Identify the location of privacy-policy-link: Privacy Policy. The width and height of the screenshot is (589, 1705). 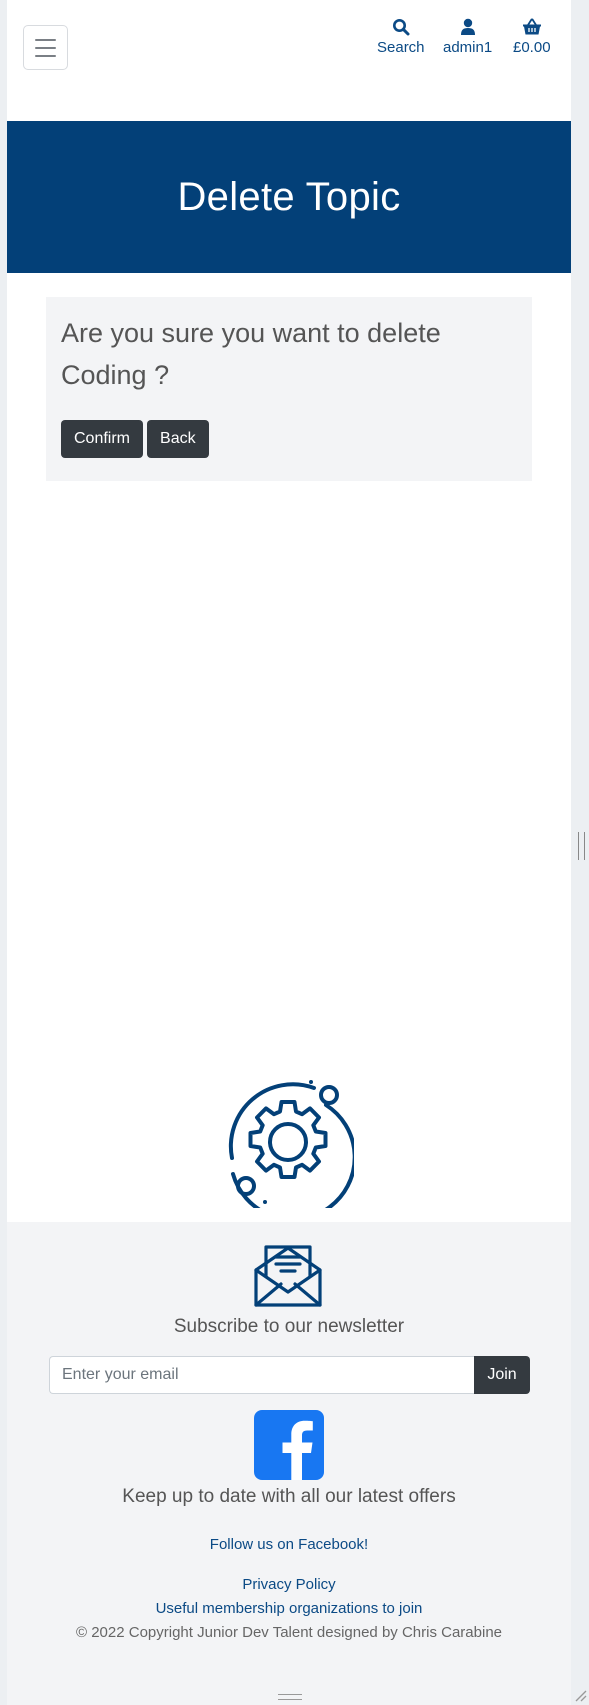
(289, 1584).